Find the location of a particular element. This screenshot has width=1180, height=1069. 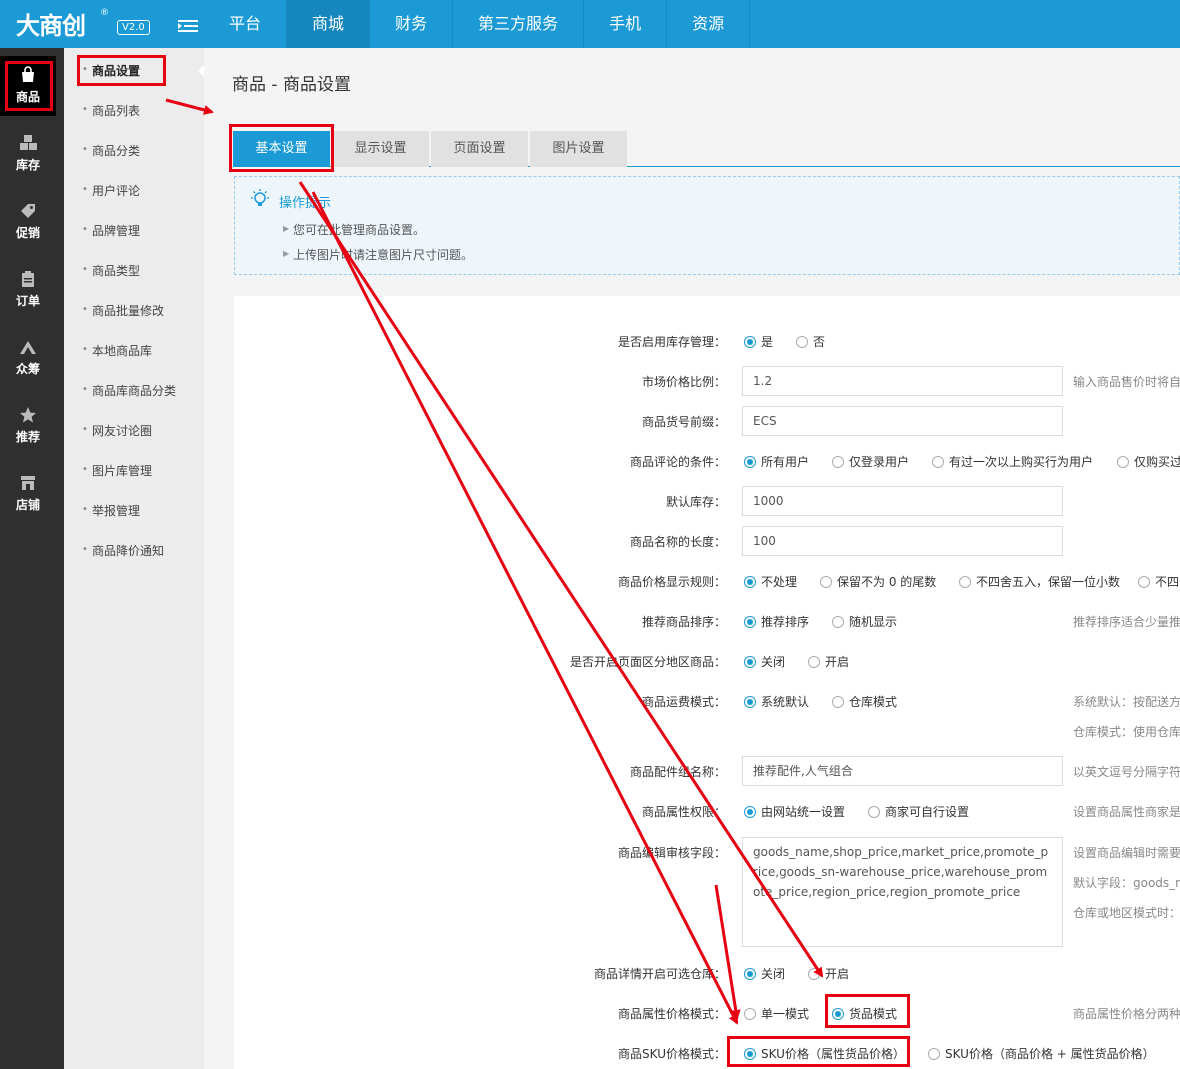

stock-yes-radio: 是 is located at coordinates (758, 341).